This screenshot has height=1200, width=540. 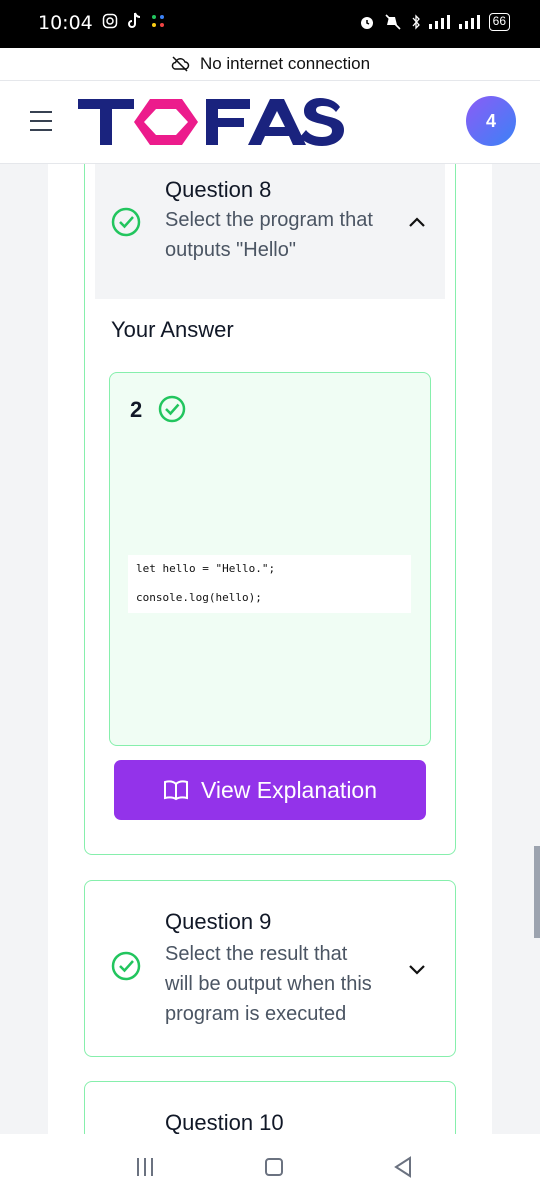 I want to click on offline-banner: No internet connection, so click(x=270, y=64).